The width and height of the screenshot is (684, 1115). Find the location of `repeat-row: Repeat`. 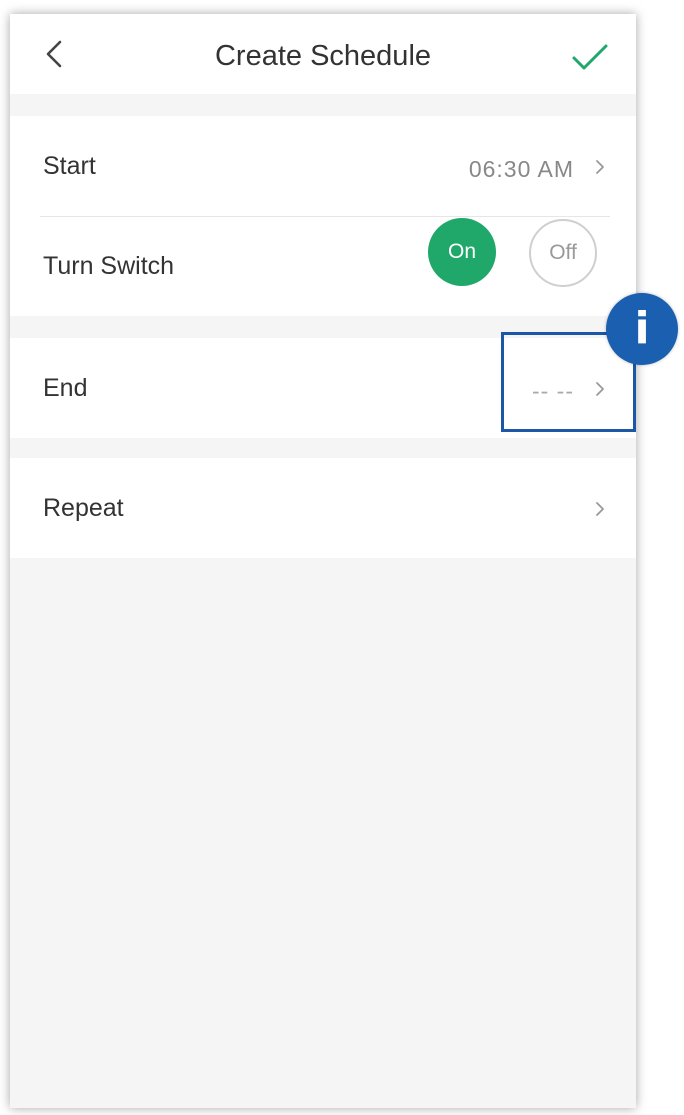

repeat-row: Repeat is located at coordinates (323, 508).